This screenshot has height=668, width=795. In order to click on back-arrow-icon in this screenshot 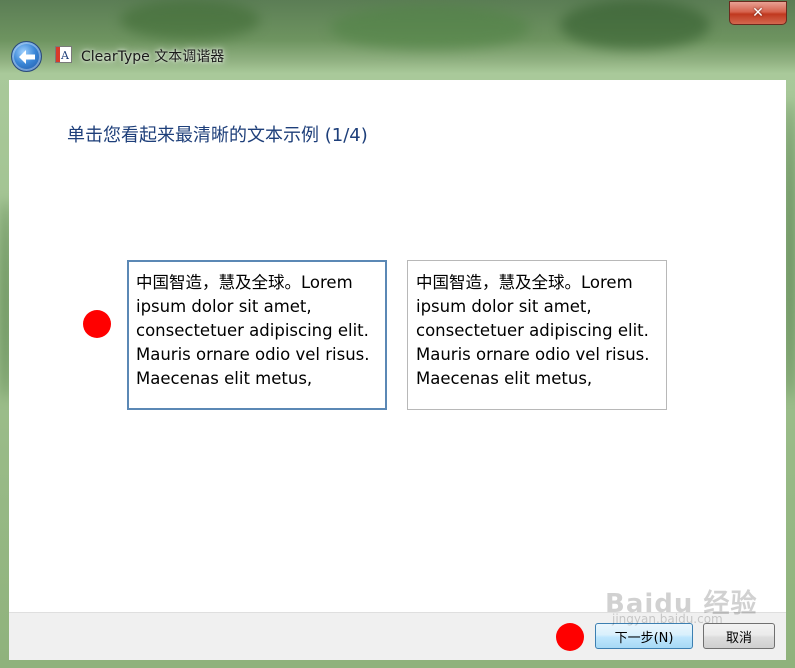, I will do `click(26, 56)`.